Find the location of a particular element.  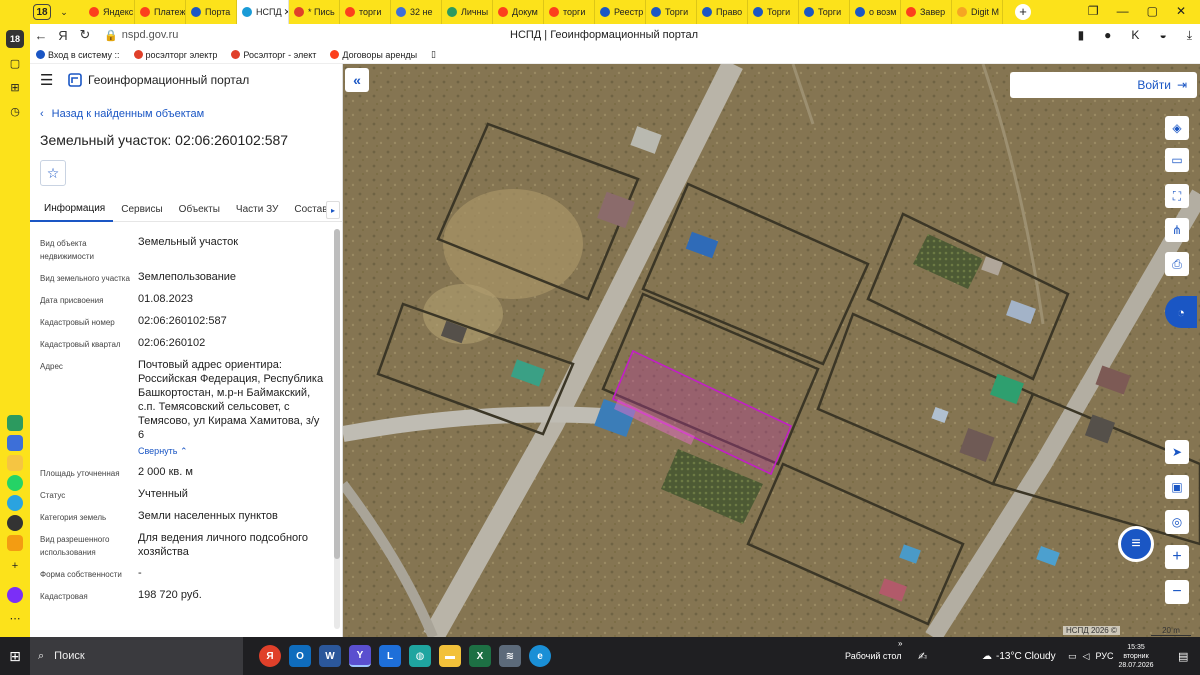

browser-tab: * Пись is located at coordinates (314, 12).